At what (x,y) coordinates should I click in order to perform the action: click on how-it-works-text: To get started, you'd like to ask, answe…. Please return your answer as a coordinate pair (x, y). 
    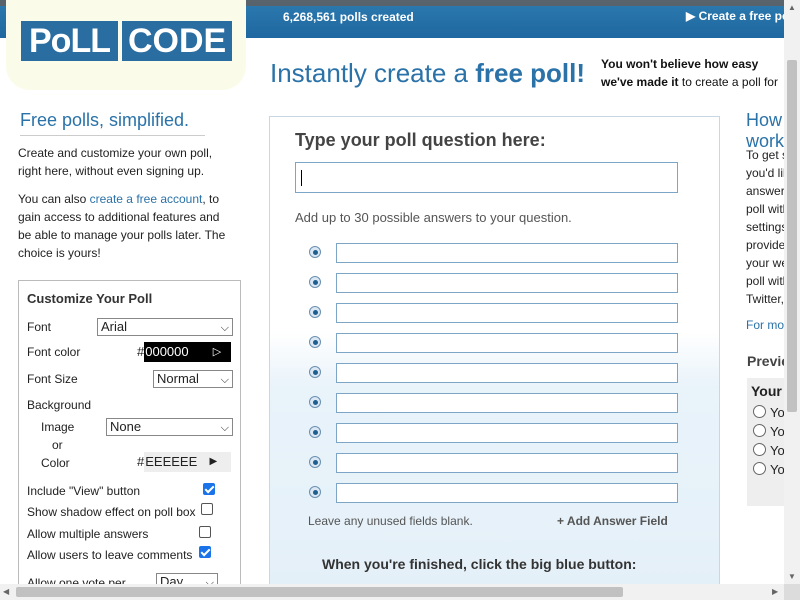
    Looking at the image, I should click on (765, 227).